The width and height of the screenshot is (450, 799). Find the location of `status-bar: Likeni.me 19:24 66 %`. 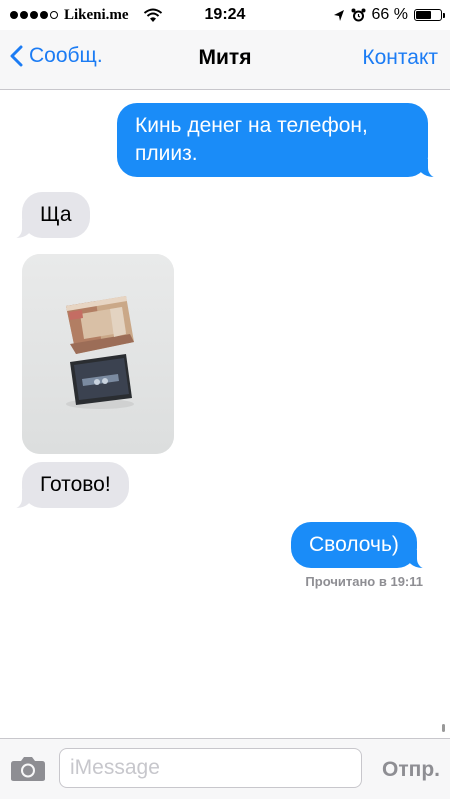

status-bar: Likeni.me 19:24 66 % is located at coordinates (225, 15).